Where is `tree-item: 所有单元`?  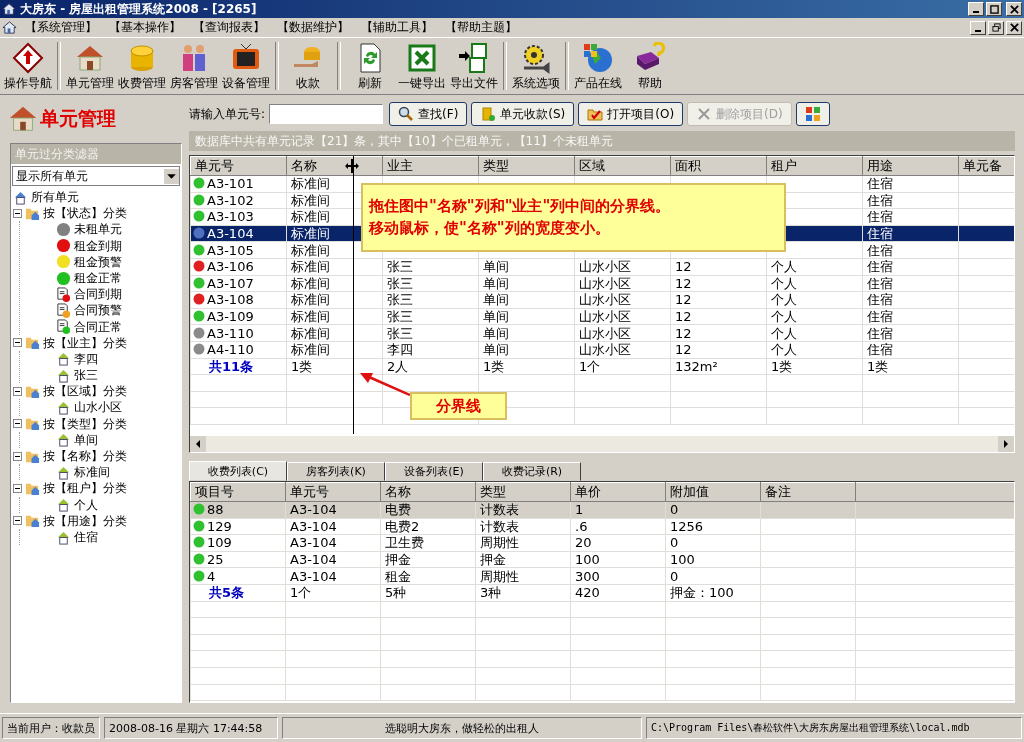 tree-item: 所有单元 is located at coordinates (55, 197).